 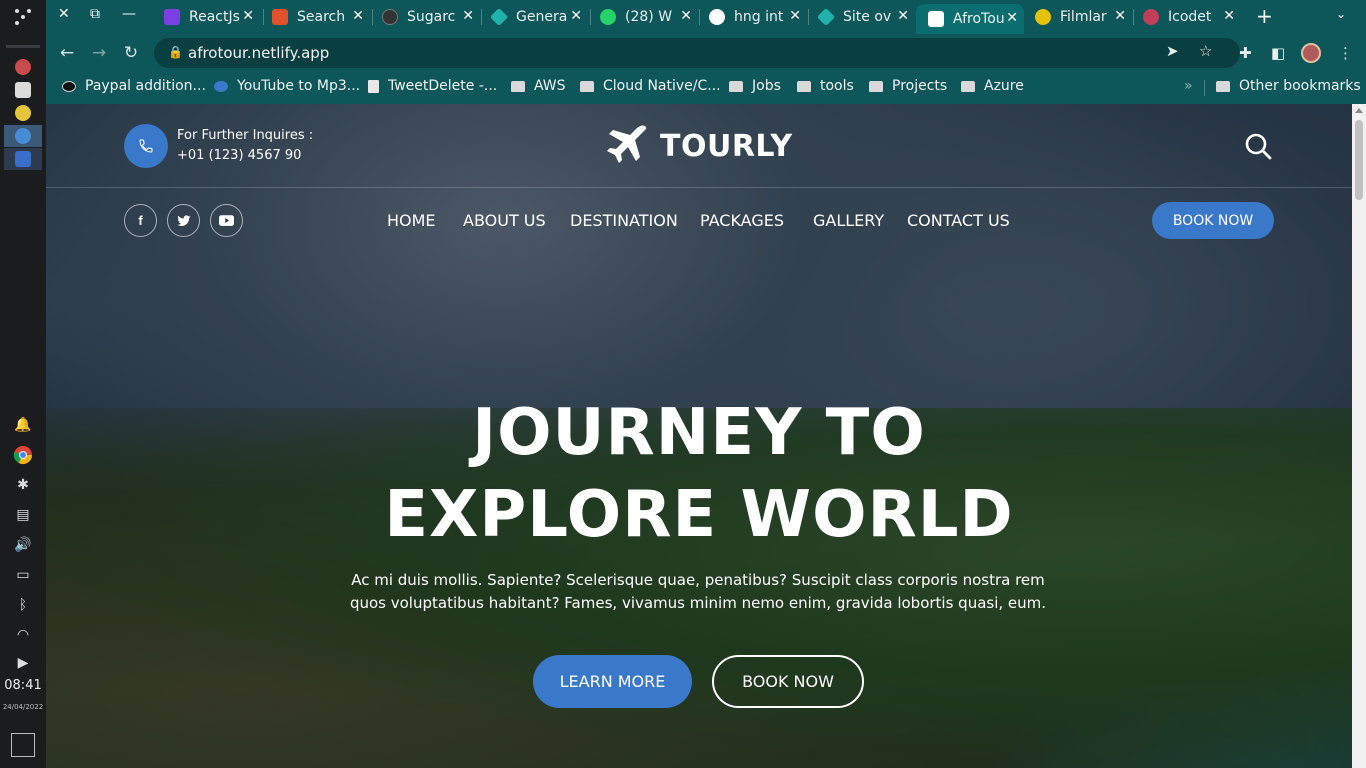 I want to click on address-bar: 🔒 afrotour.netlify.app ➤ ☆, so click(x=697, y=53).